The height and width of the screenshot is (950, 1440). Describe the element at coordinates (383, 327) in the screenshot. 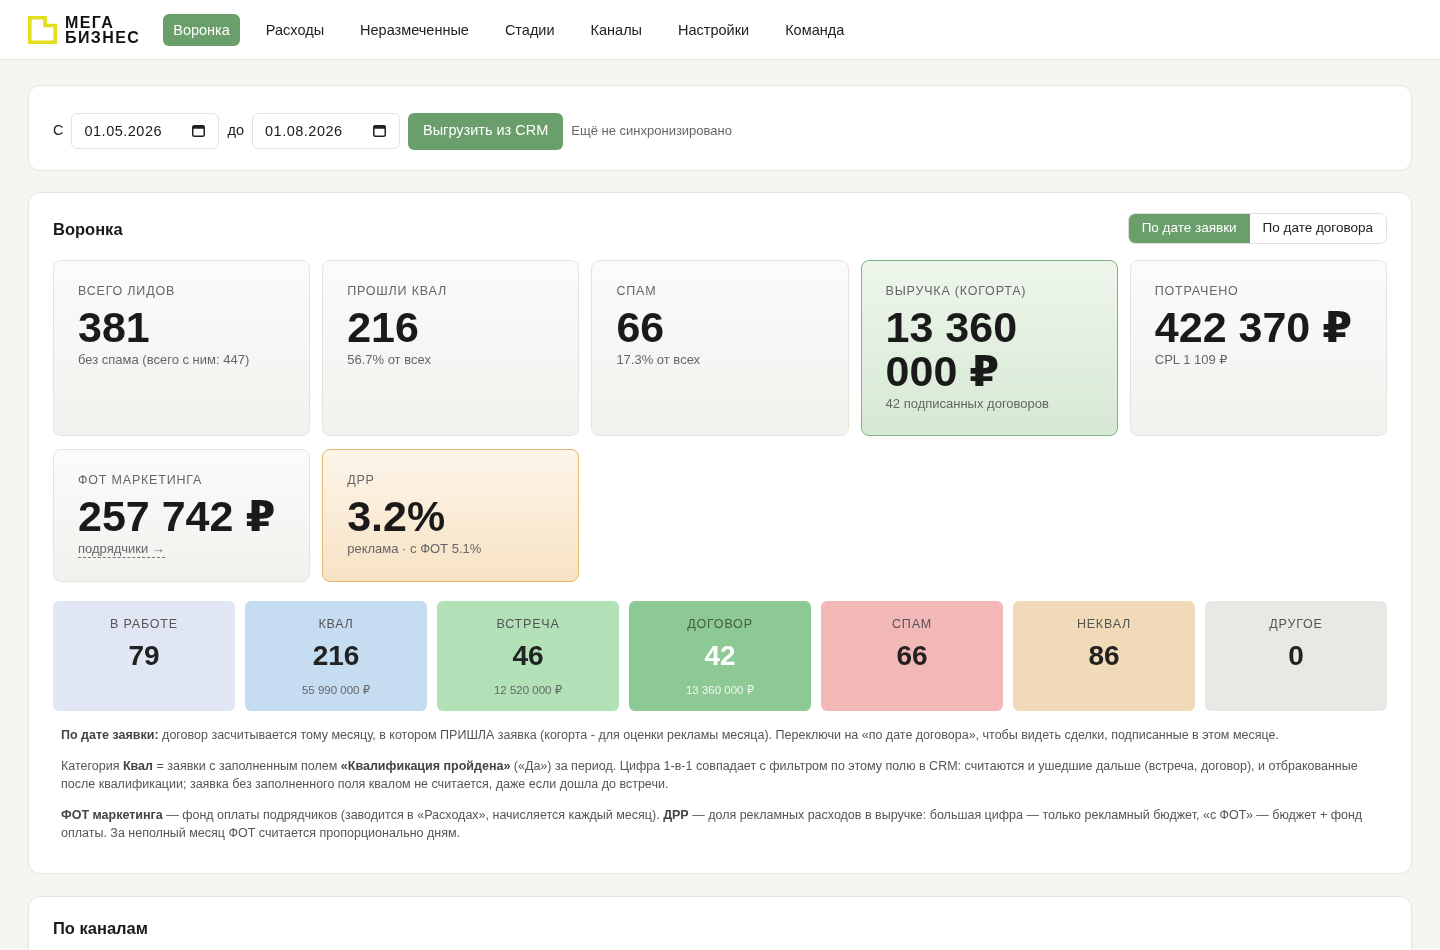

I see `metric-value: 216` at that location.